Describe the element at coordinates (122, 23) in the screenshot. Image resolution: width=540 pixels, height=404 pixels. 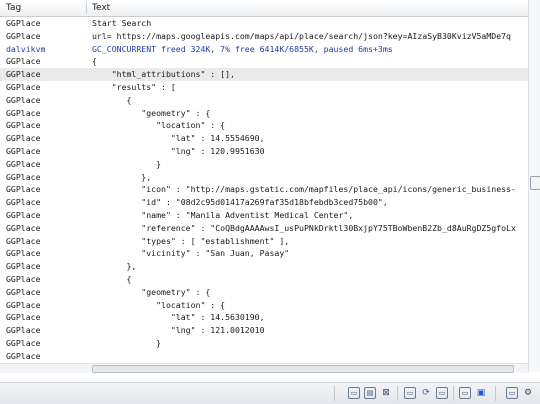
I see `log-message: Start Search` at that location.